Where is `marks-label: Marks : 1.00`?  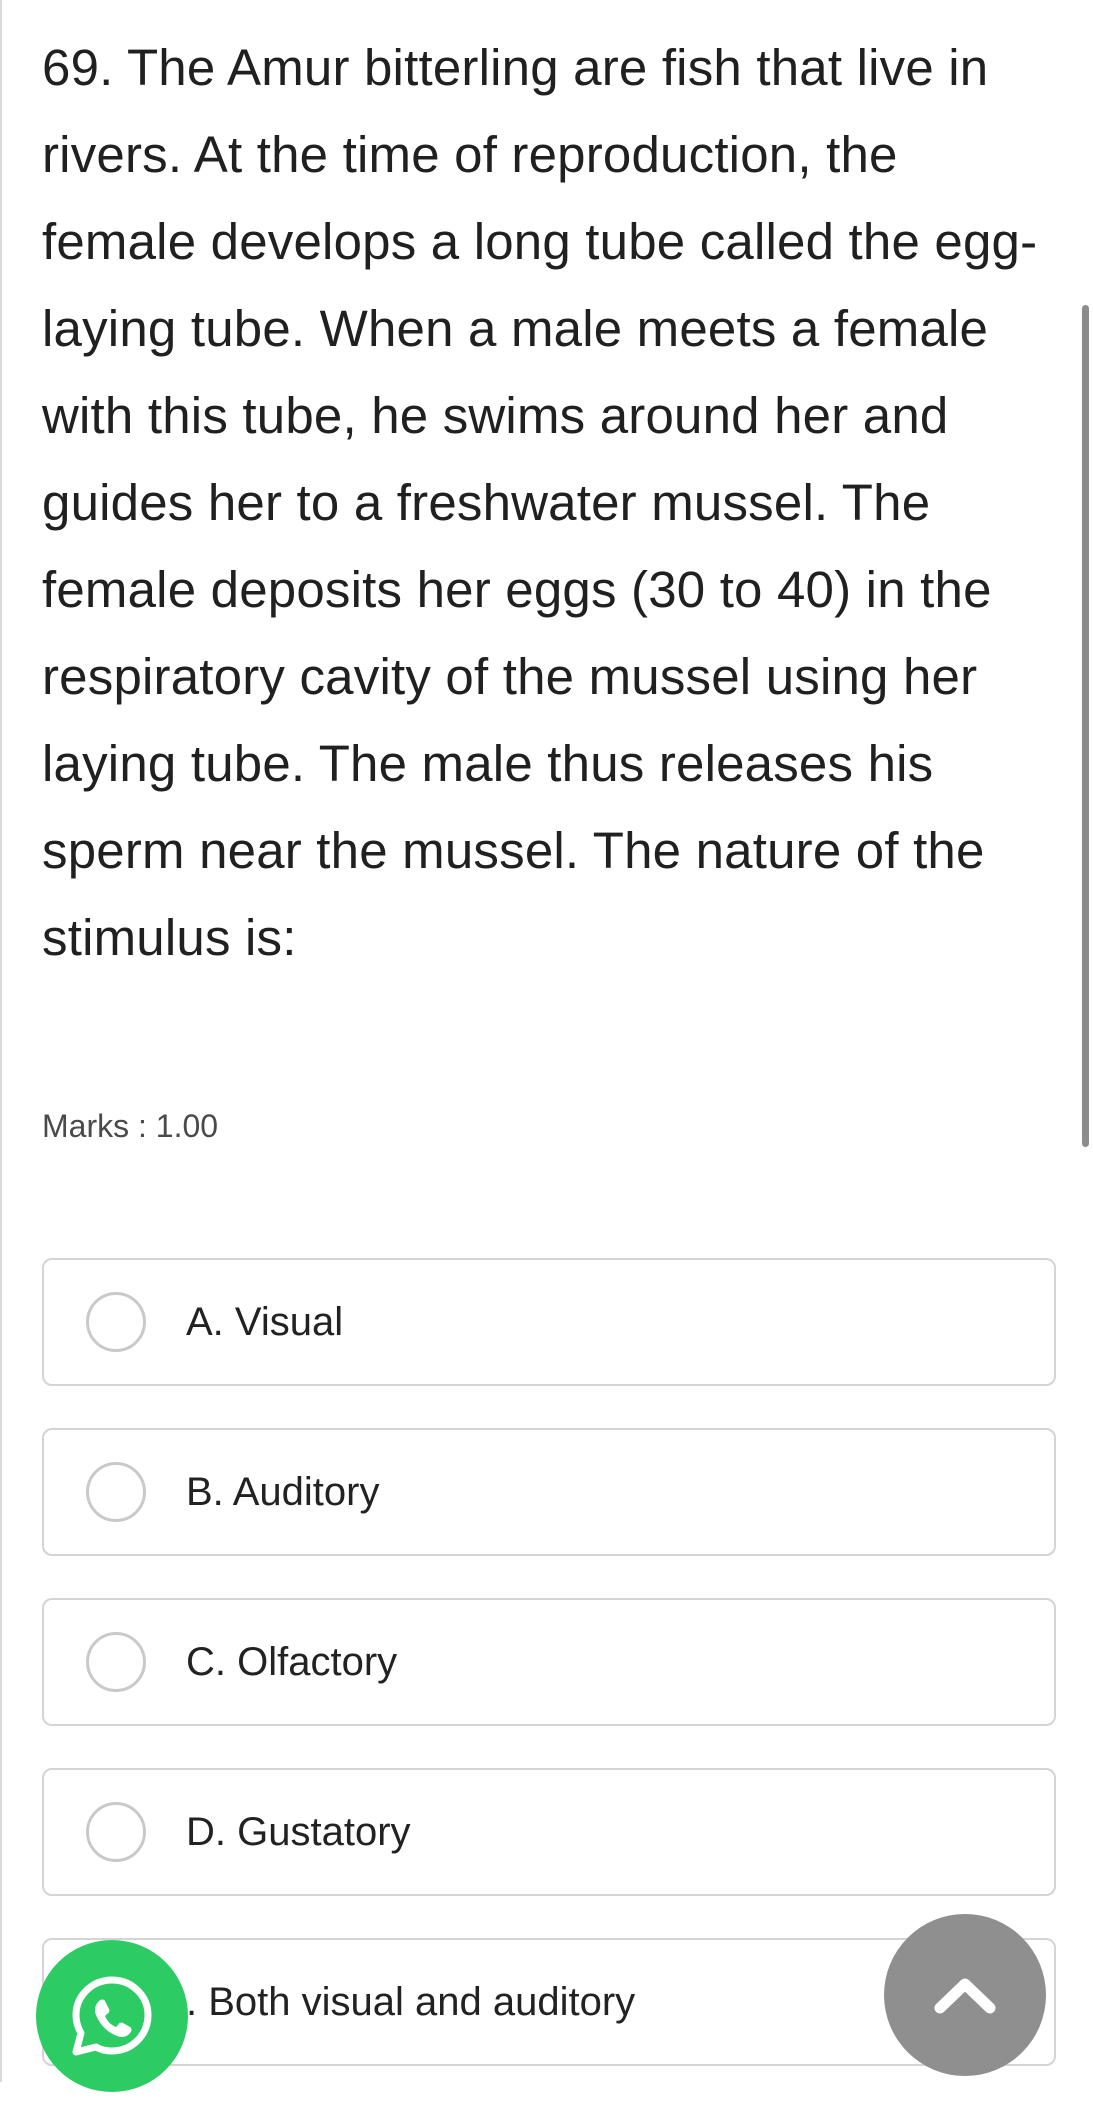
marks-label: Marks : 1.00 is located at coordinates (130, 1126).